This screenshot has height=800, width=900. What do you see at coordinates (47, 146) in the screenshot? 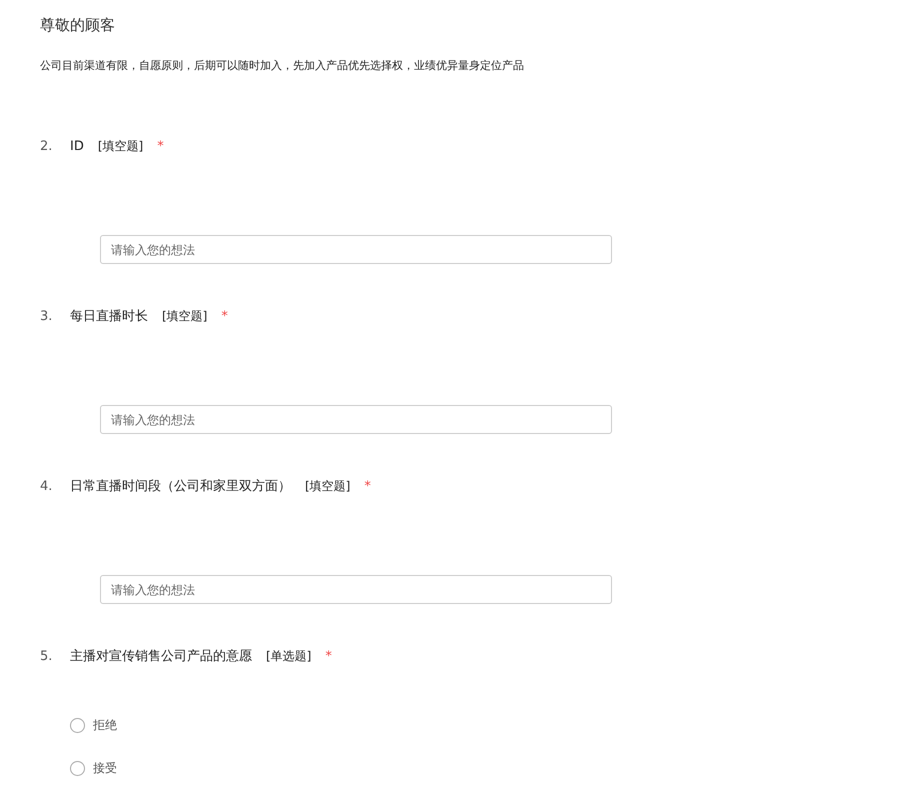
I see `question-number: 2.` at bounding box center [47, 146].